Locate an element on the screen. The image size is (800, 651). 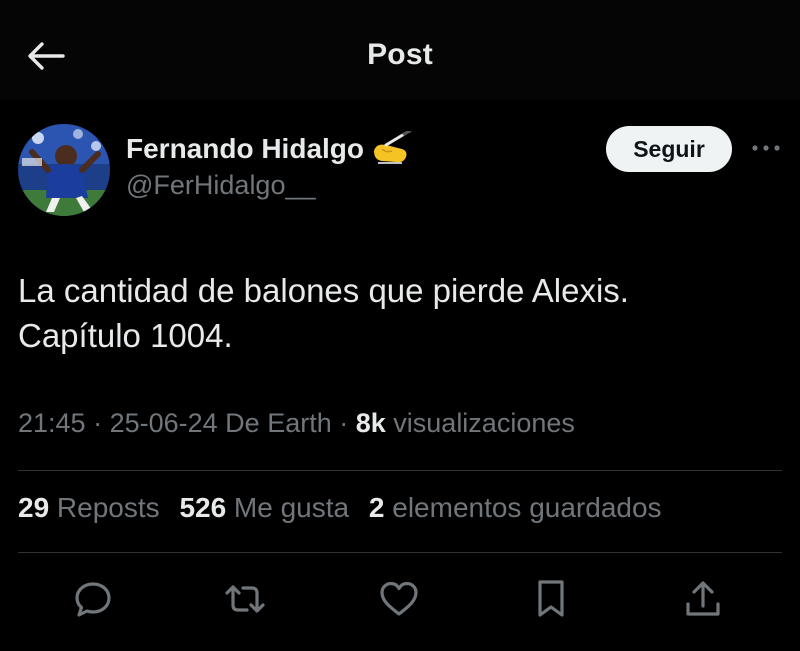
likes-stat: 526 Me gusta is located at coordinates (264, 507).